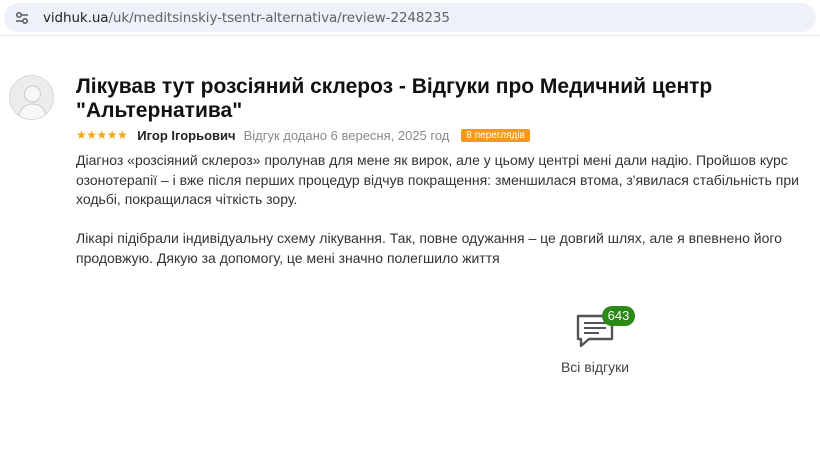  What do you see at coordinates (76, 18) in the screenshot?
I see `url-host: vidhuk.ua` at bounding box center [76, 18].